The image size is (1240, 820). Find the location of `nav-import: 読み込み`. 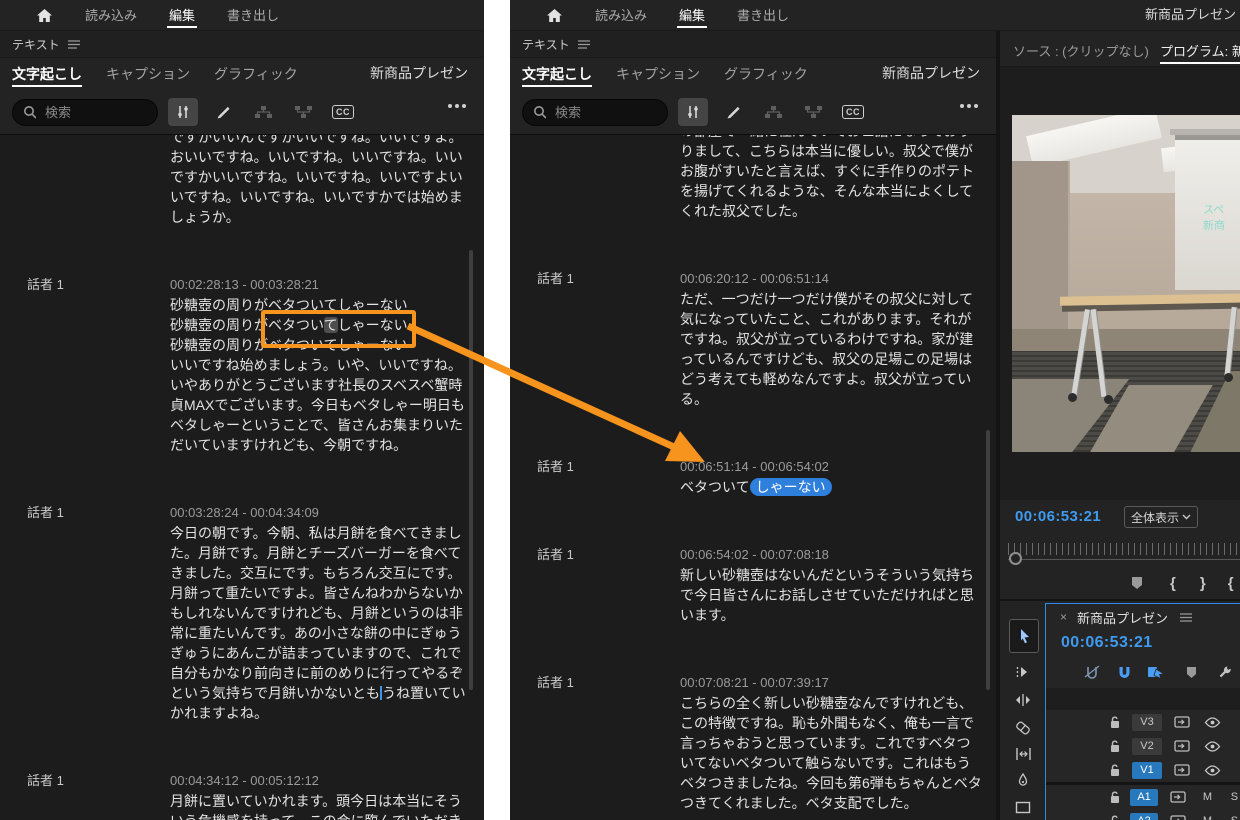

nav-import: 読み込み is located at coordinates (111, 15).